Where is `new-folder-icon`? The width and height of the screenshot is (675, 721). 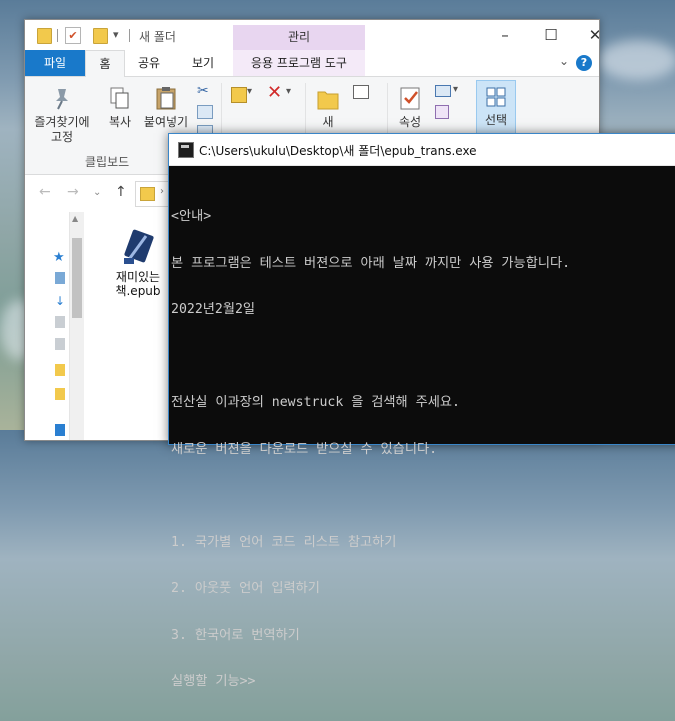
new-folder-icon is located at coordinates (328, 98).